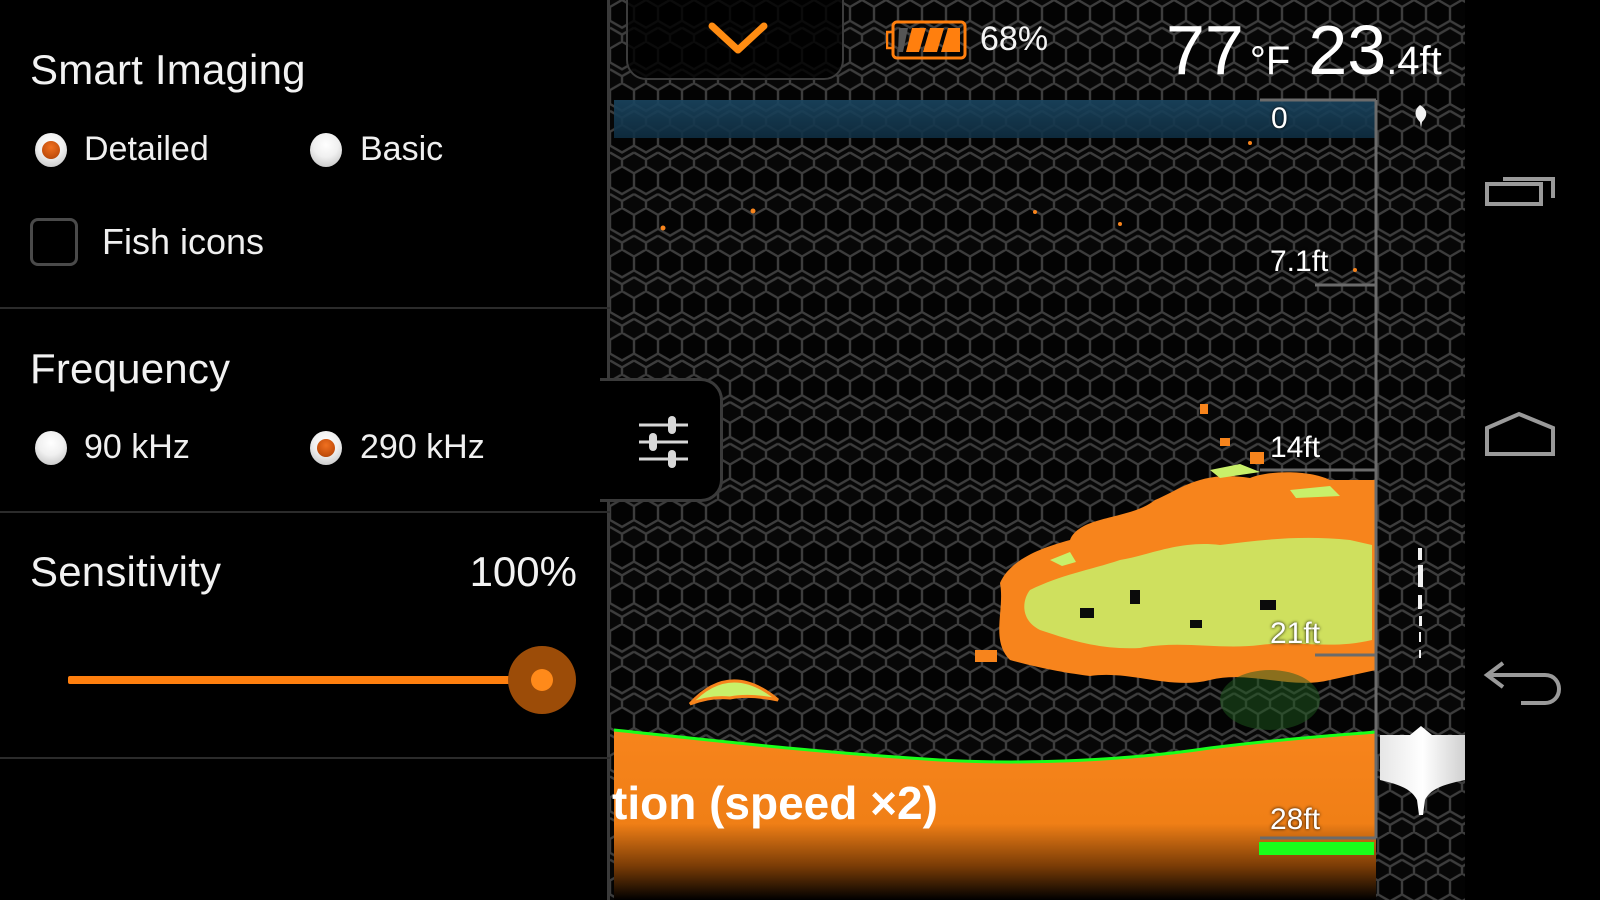  What do you see at coordinates (402, 149) in the screenshot?
I see `radio-basic-label: Basic` at bounding box center [402, 149].